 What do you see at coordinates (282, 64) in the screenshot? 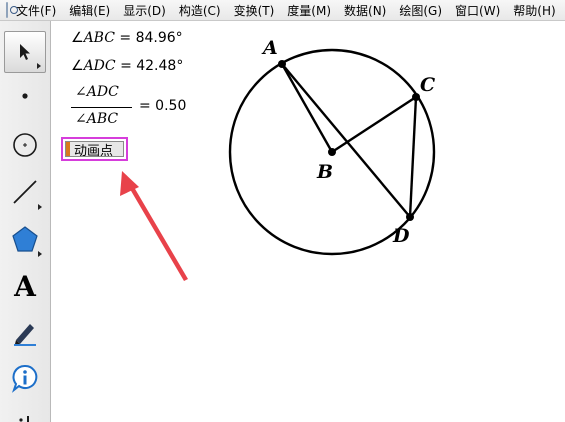
I see `point-a` at bounding box center [282, 64].